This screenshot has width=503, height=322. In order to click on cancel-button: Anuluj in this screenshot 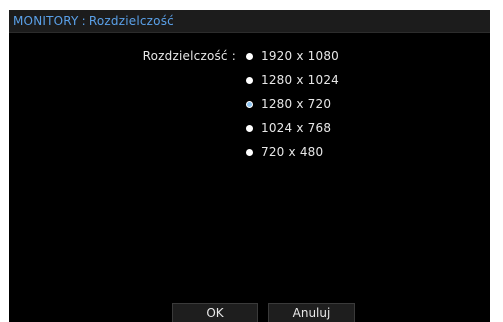, I will do `click(311, 312)`.